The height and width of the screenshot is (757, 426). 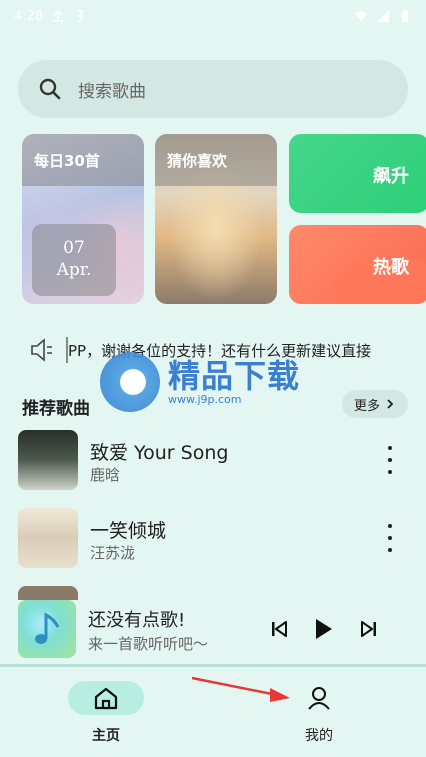 I want to click on guess-you-like-label: 猜你喜欢, so click(x=216, y=160).